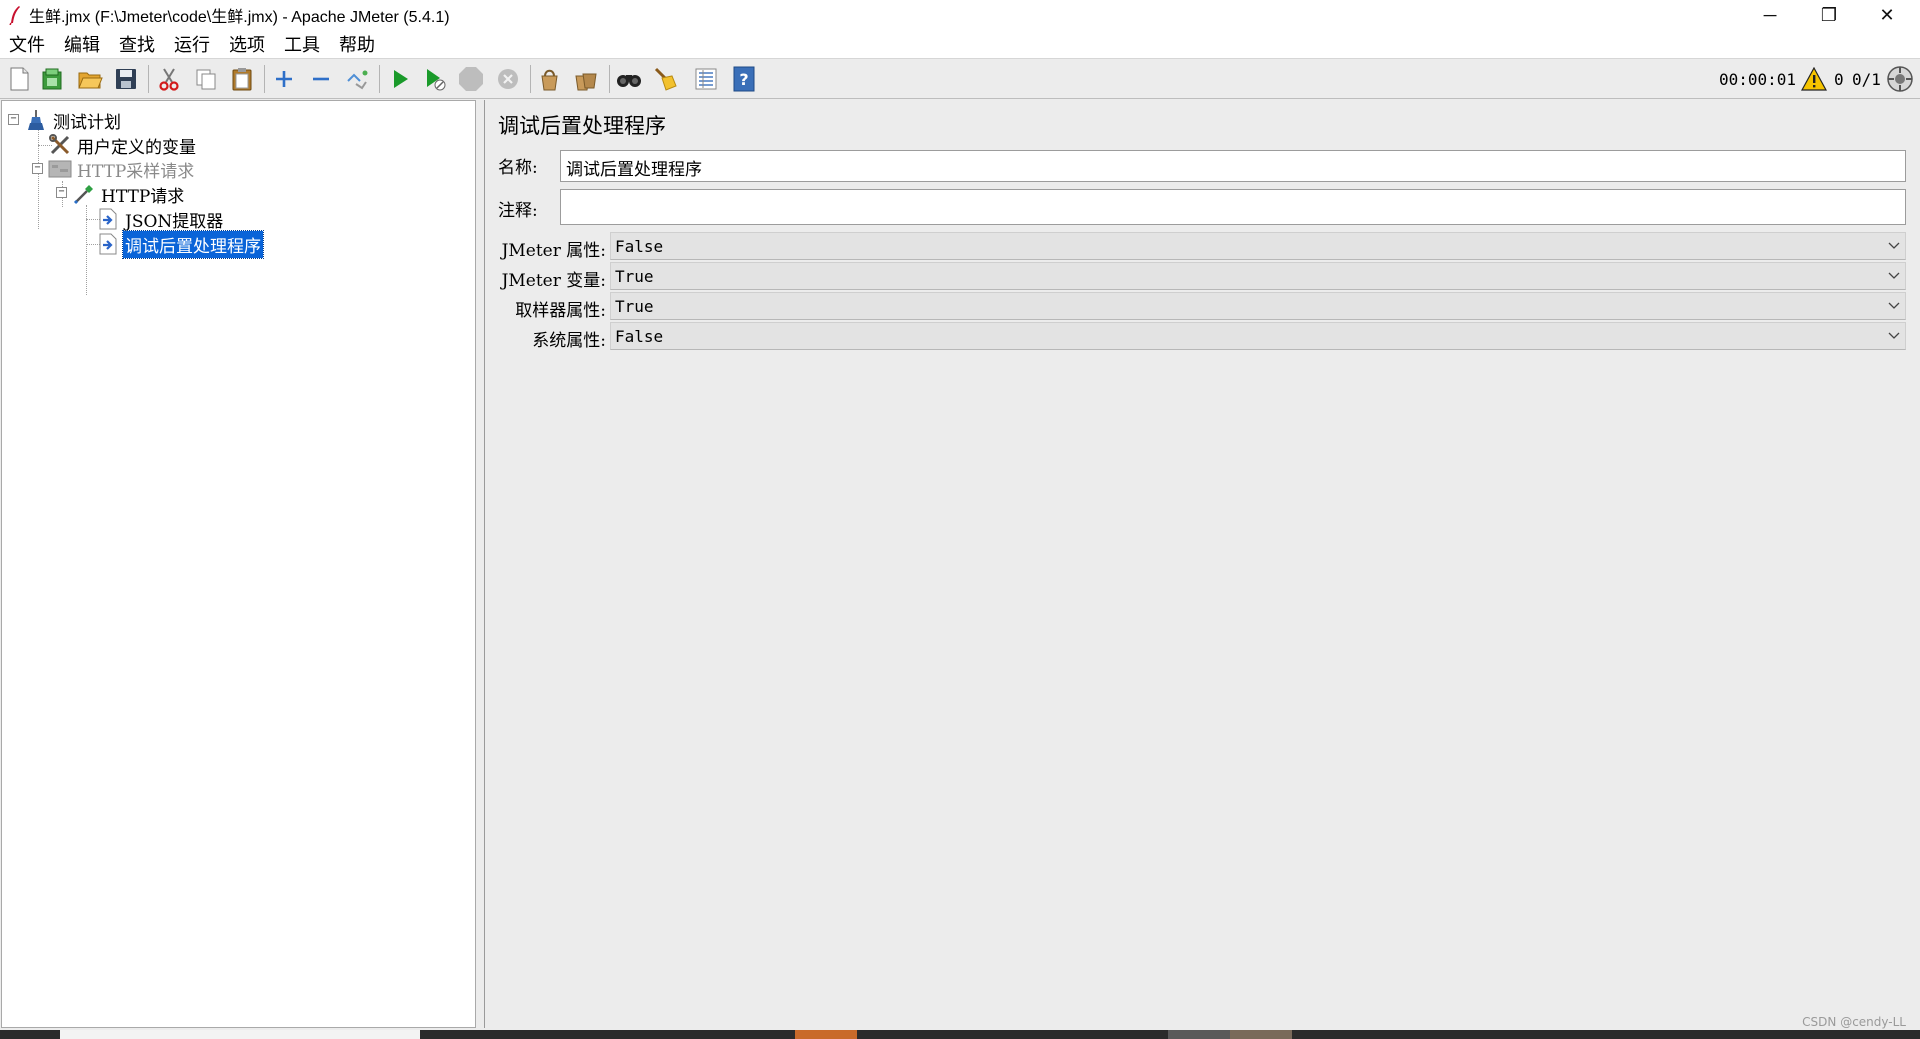  Describe the element at coordinates (242, 79) in the screenshot. I see `paste-icon` at that location.